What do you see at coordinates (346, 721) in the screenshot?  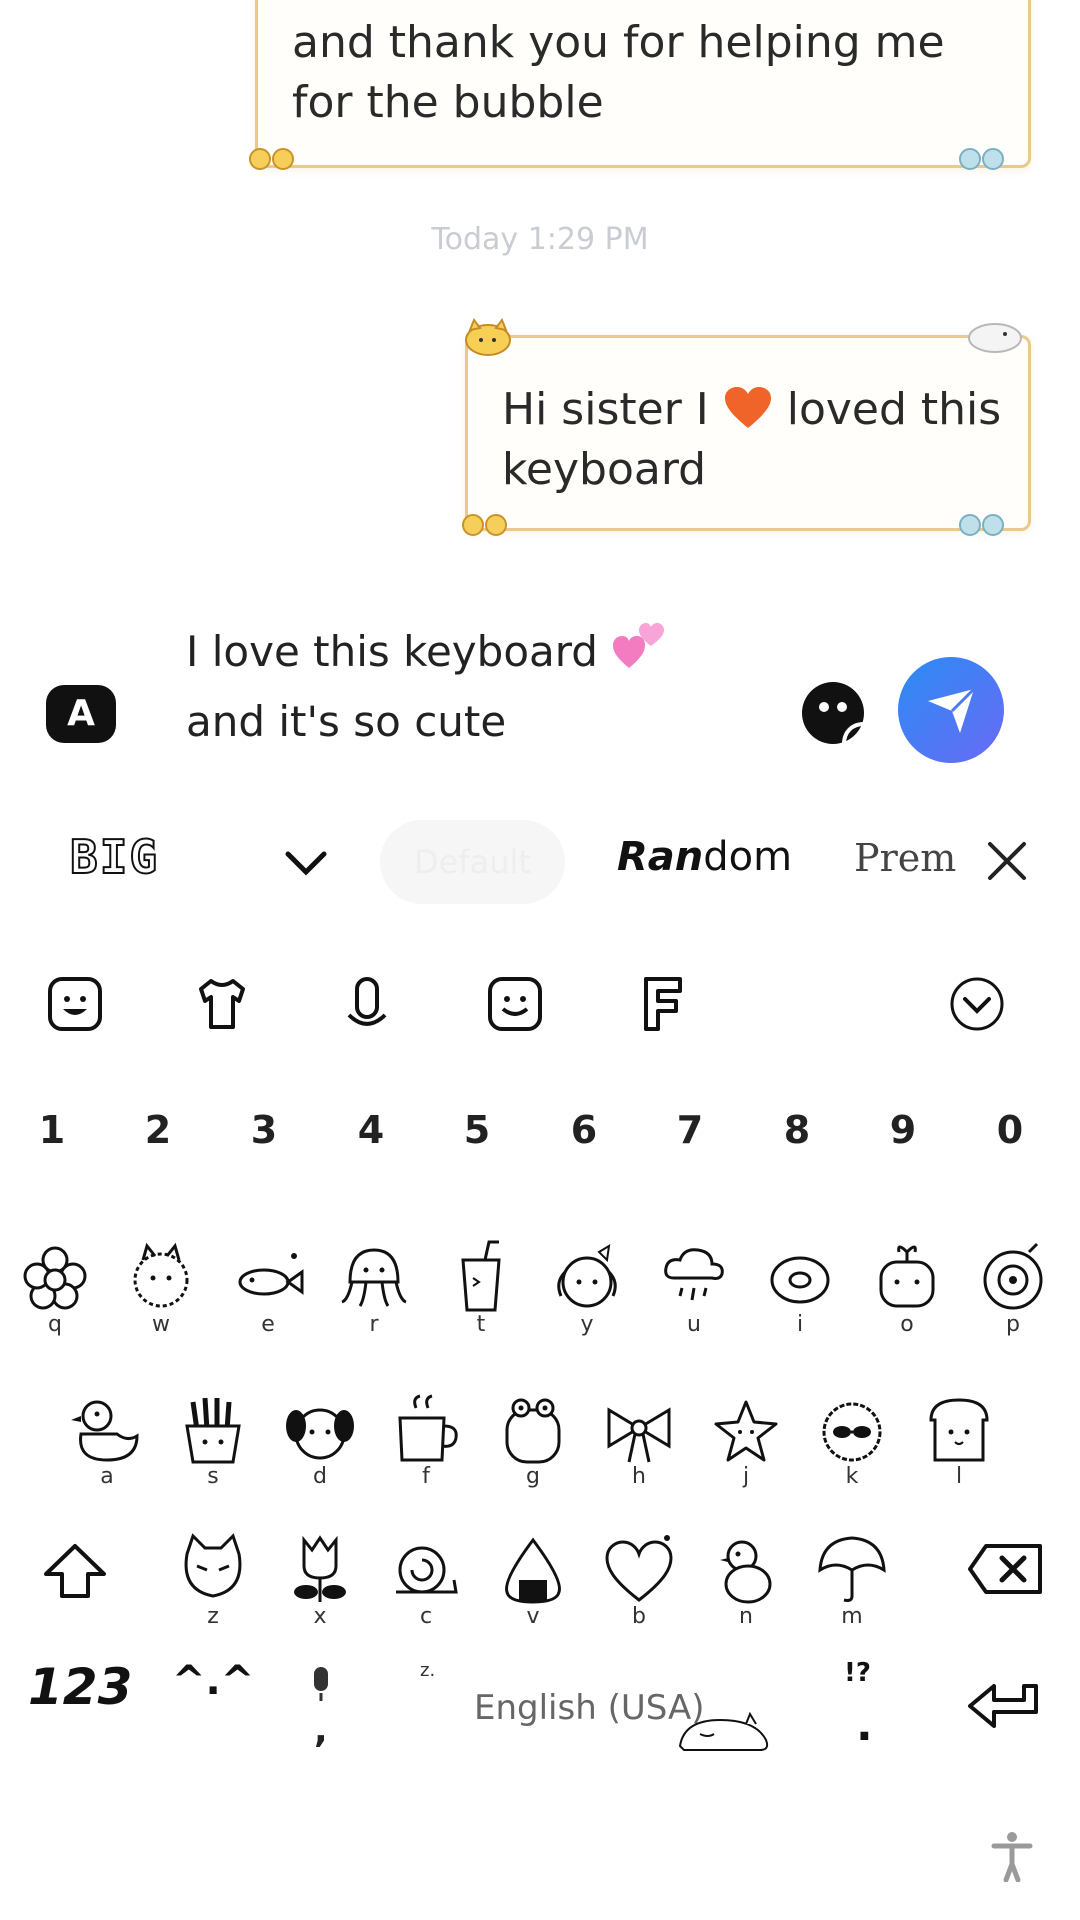 I see `message-input-line: and it's so cute` at bounding box center [346, 721].